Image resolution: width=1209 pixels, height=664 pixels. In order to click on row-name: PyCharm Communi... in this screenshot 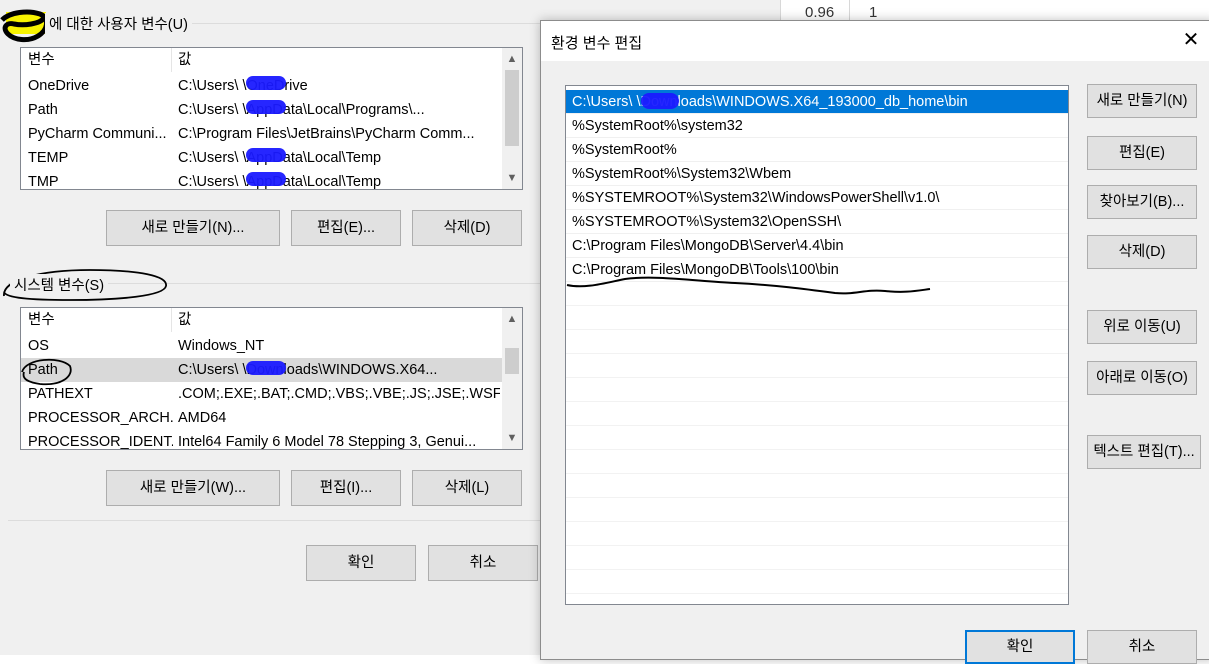, I will do `click(97, 134)`.